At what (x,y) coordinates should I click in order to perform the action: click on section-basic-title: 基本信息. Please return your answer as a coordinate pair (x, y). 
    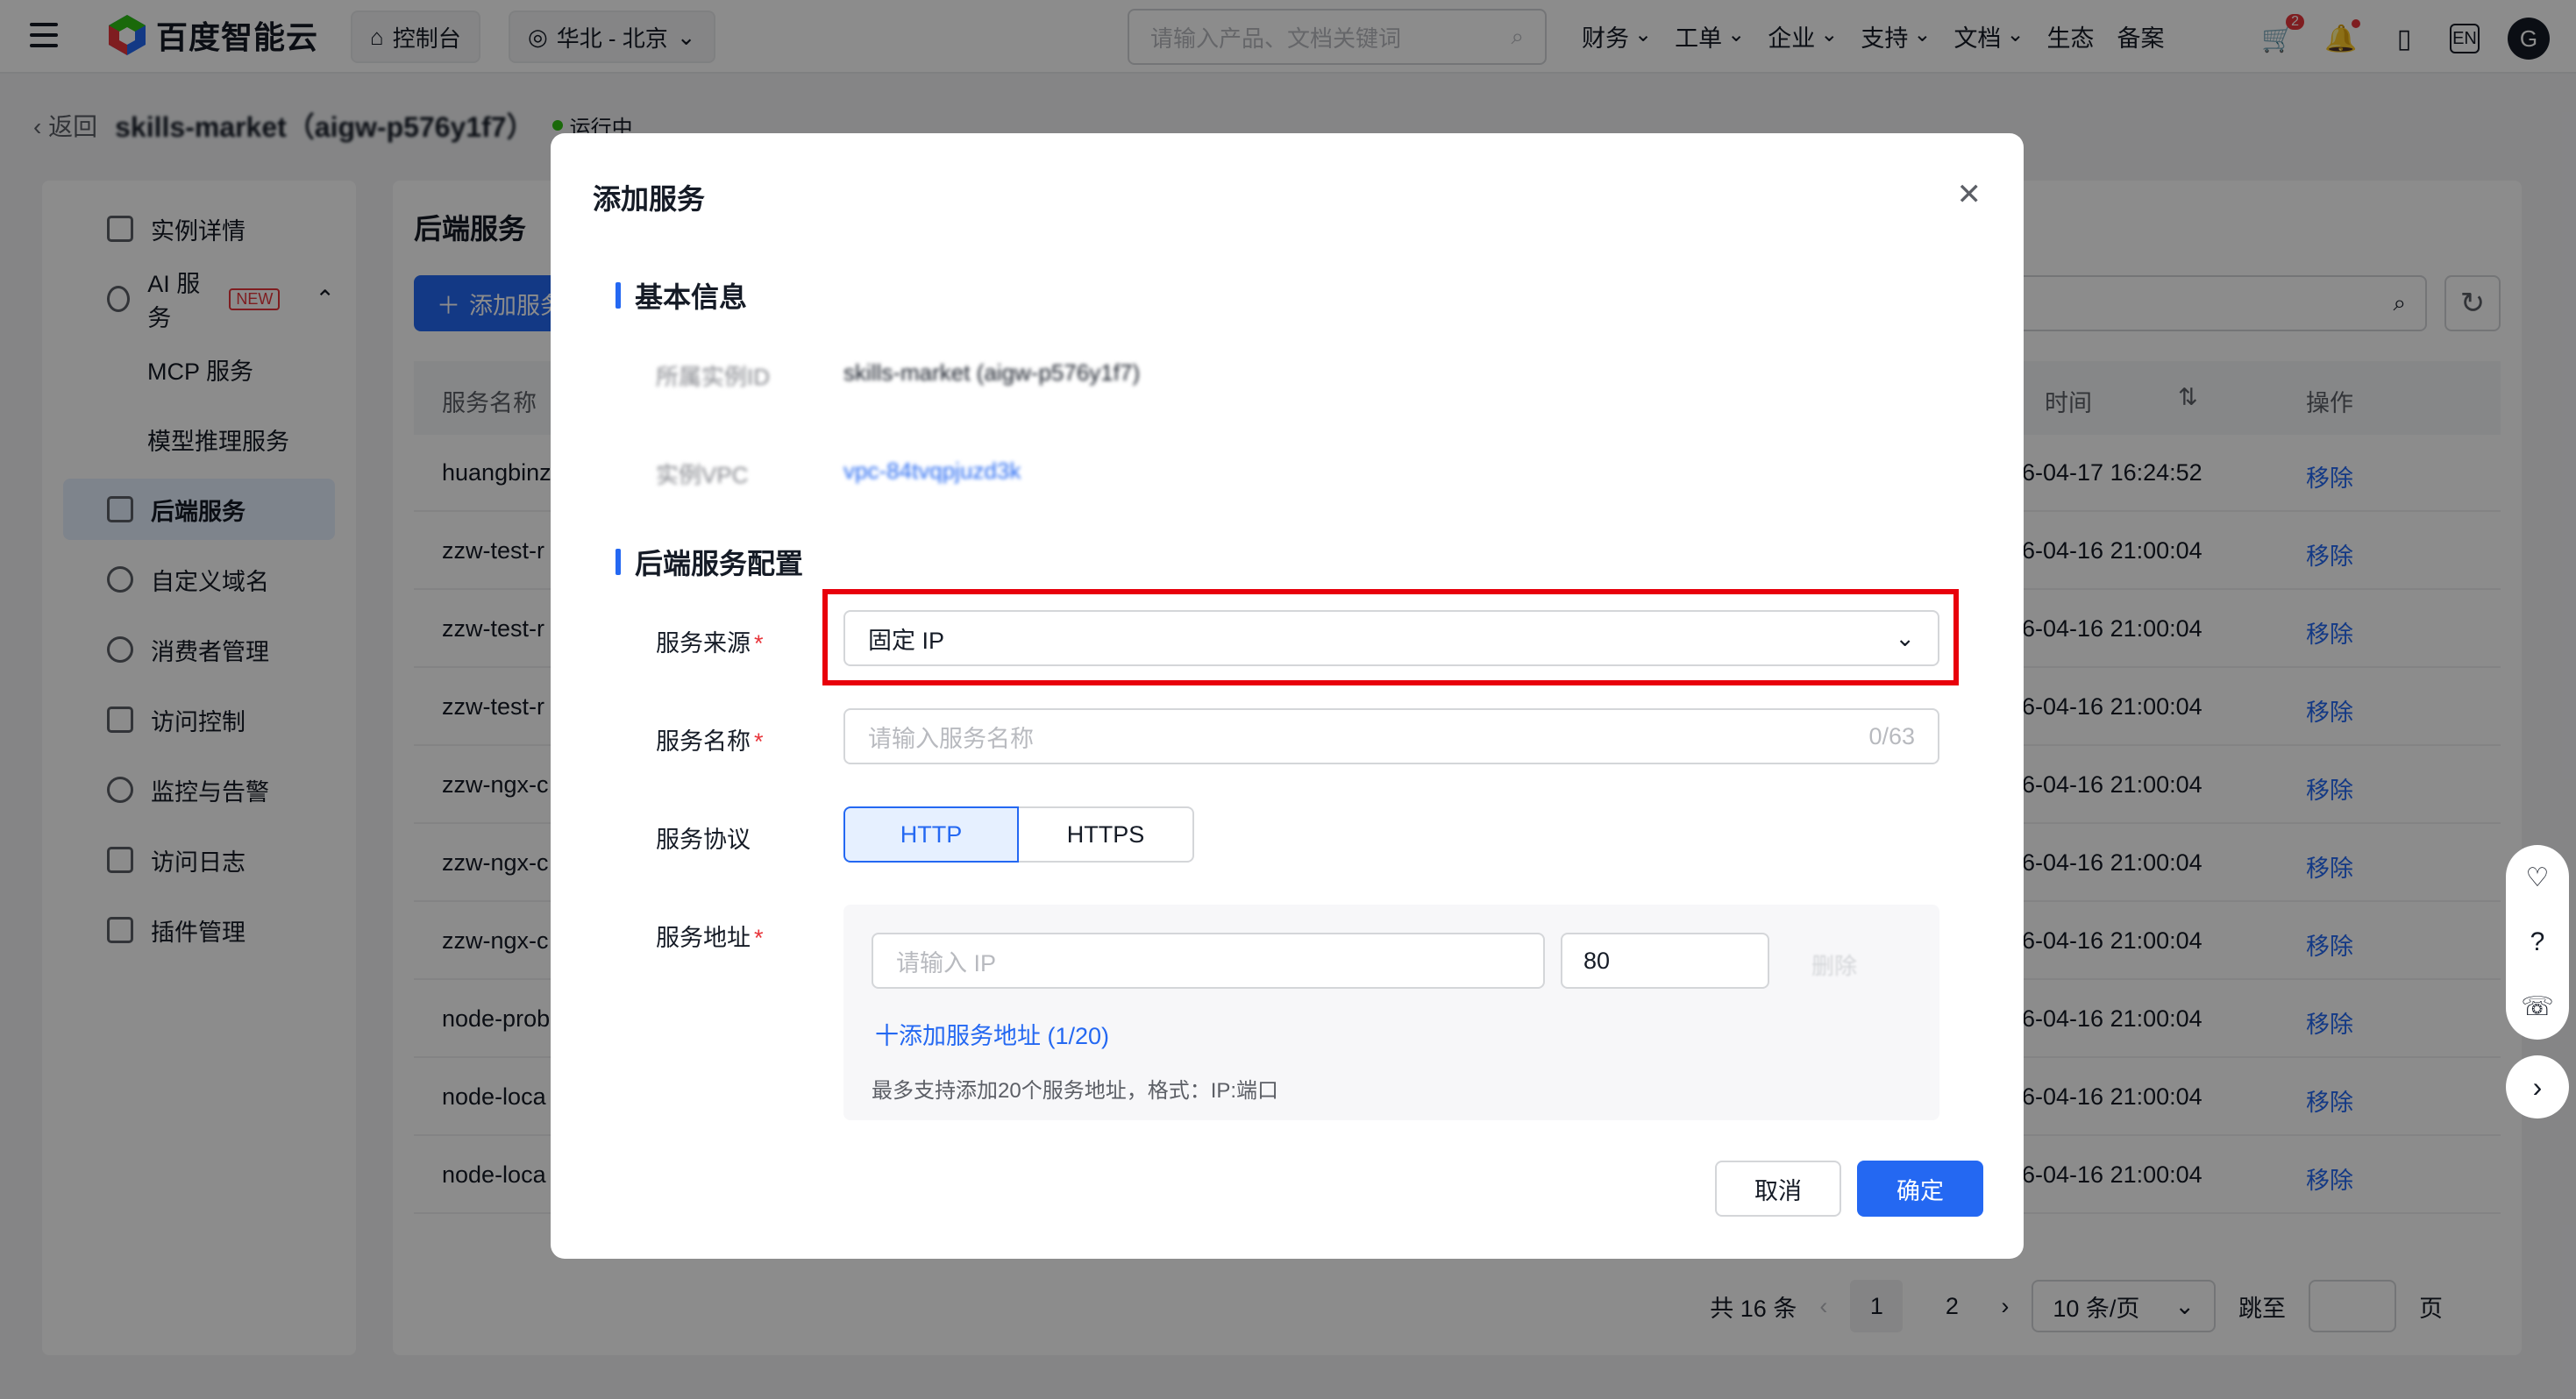
    Looking at the image, I should click on (691, 297).